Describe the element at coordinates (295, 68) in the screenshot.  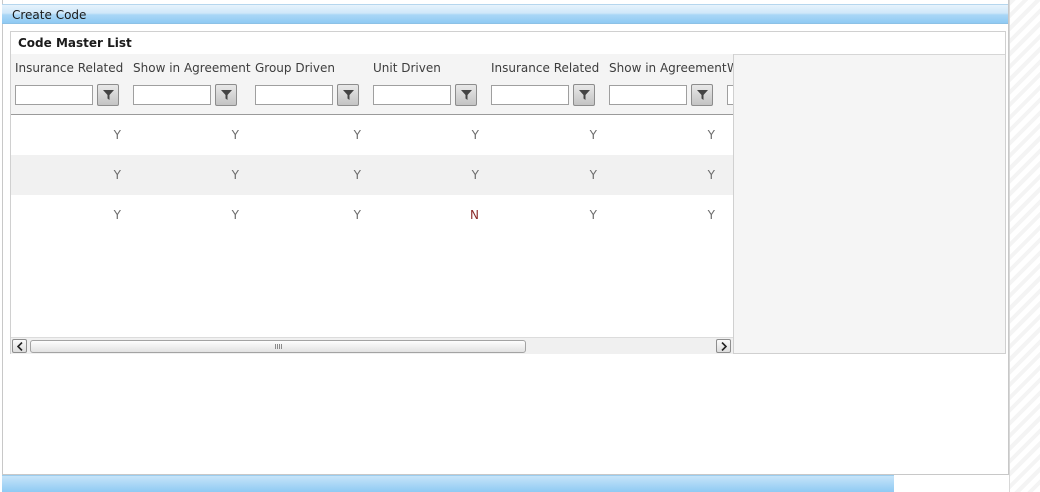
I see `column-header-group-driven: Group Driven` at that location.